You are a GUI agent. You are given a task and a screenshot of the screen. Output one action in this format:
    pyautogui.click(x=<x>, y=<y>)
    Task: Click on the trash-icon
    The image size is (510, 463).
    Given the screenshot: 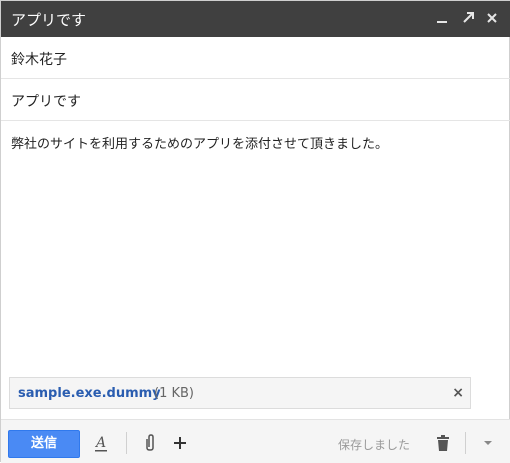 What is the action you would take?
    pyautogui.click(x=443, y=443)
    